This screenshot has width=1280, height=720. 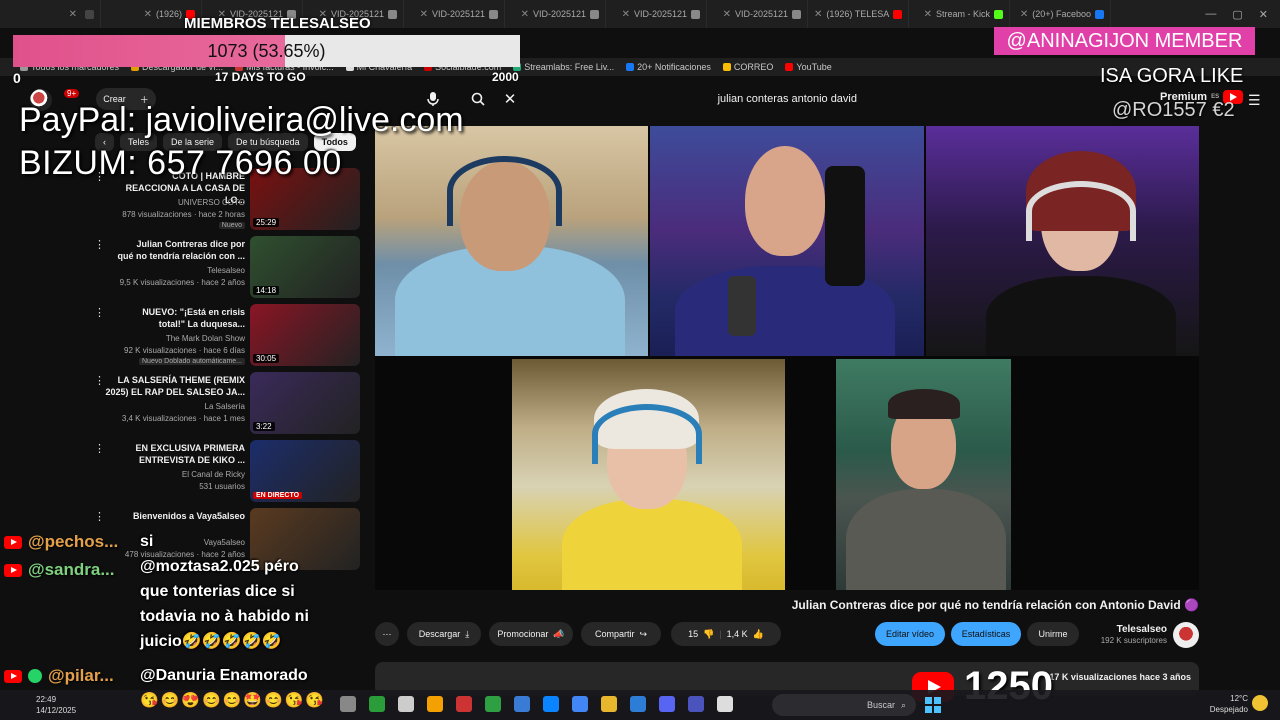 I want to click on promote-button: Promocionar 📣, so click(x=531, y=634).